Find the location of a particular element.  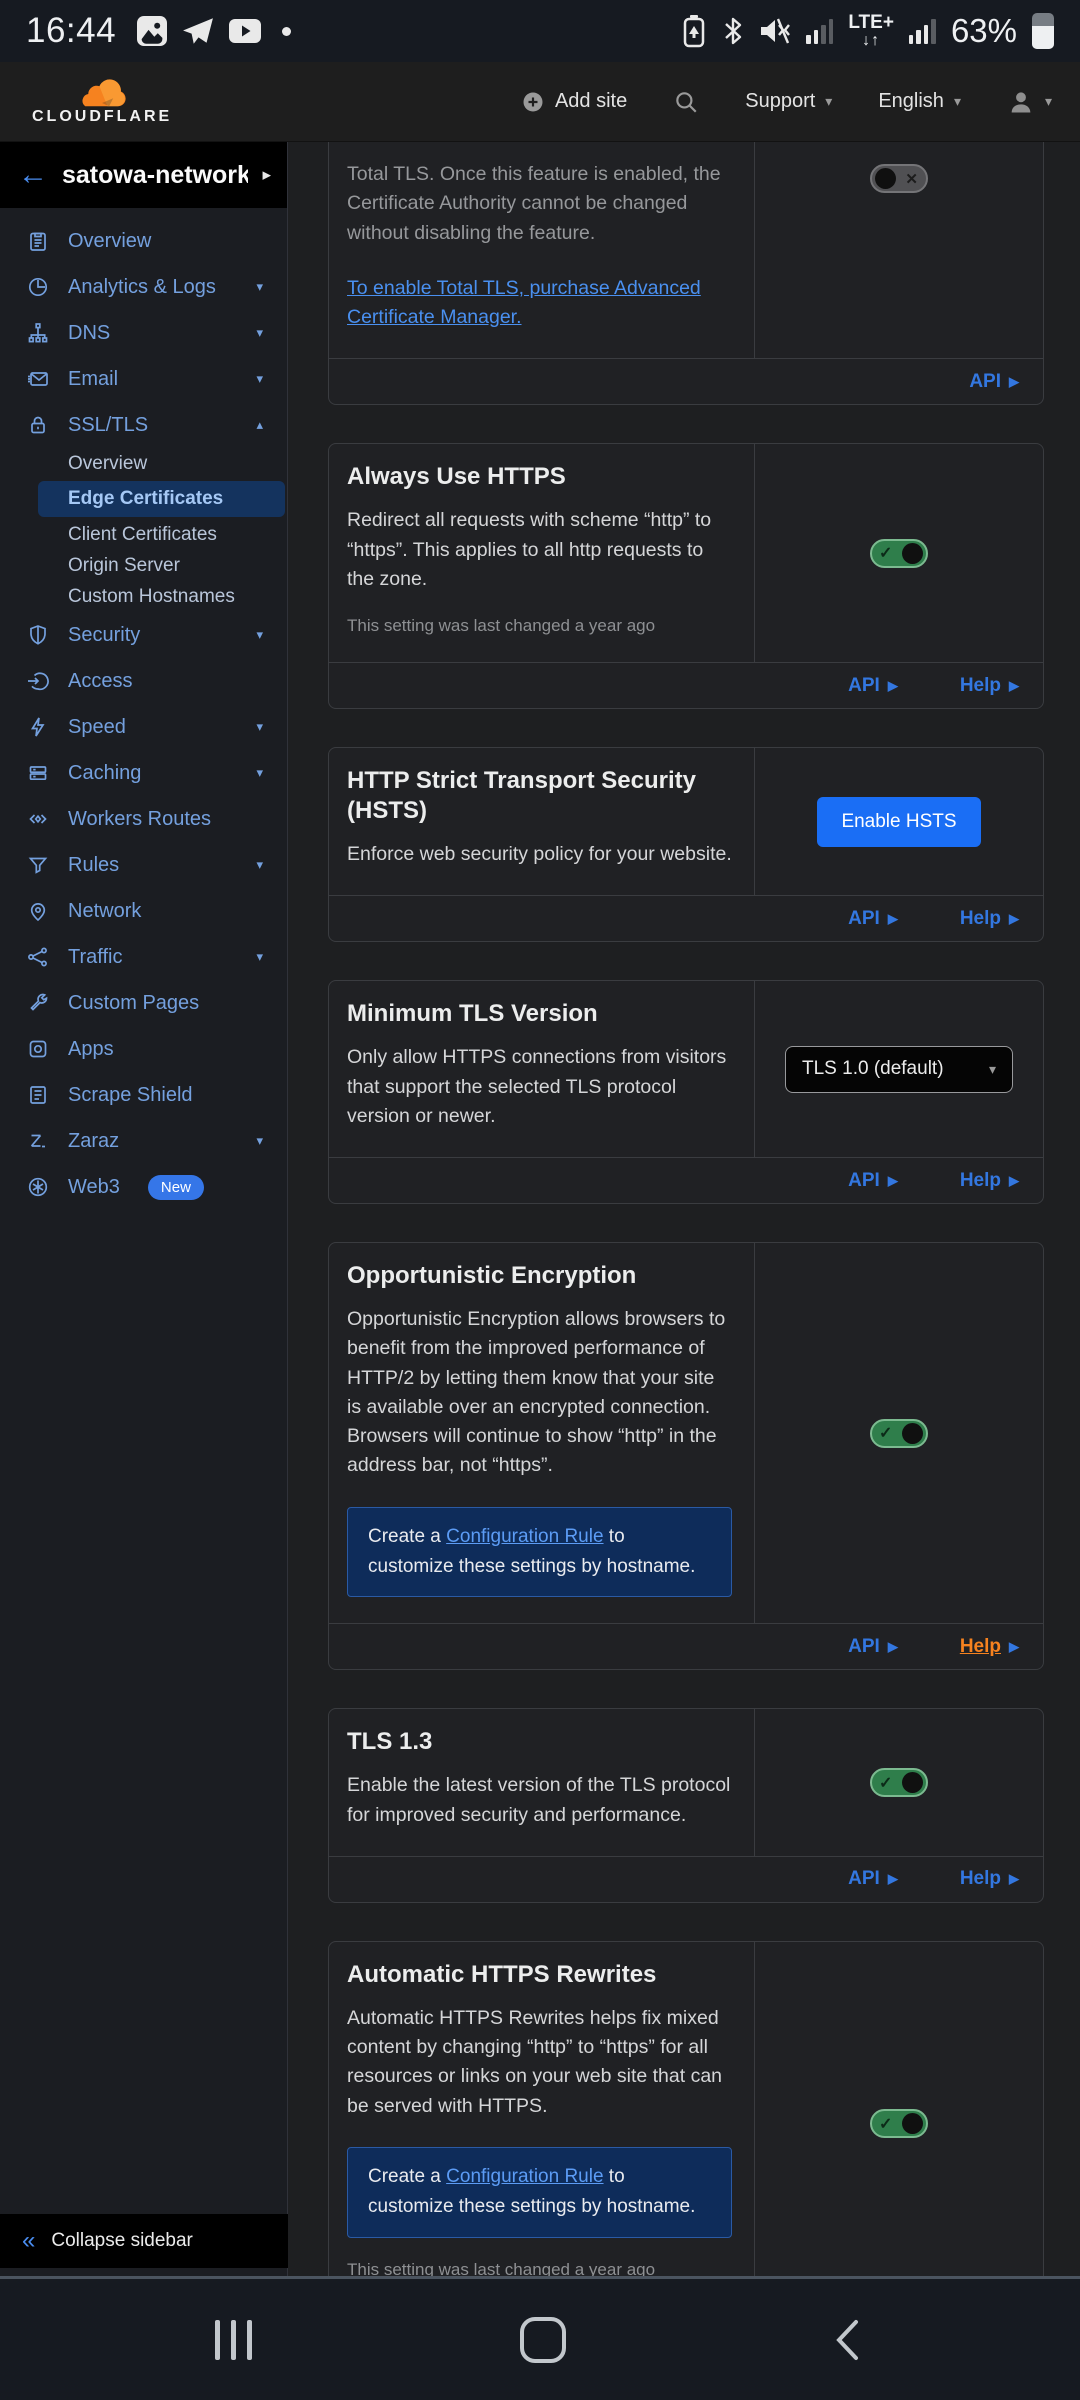

dns-sitemap-icon is located at coordinates (38, 333).